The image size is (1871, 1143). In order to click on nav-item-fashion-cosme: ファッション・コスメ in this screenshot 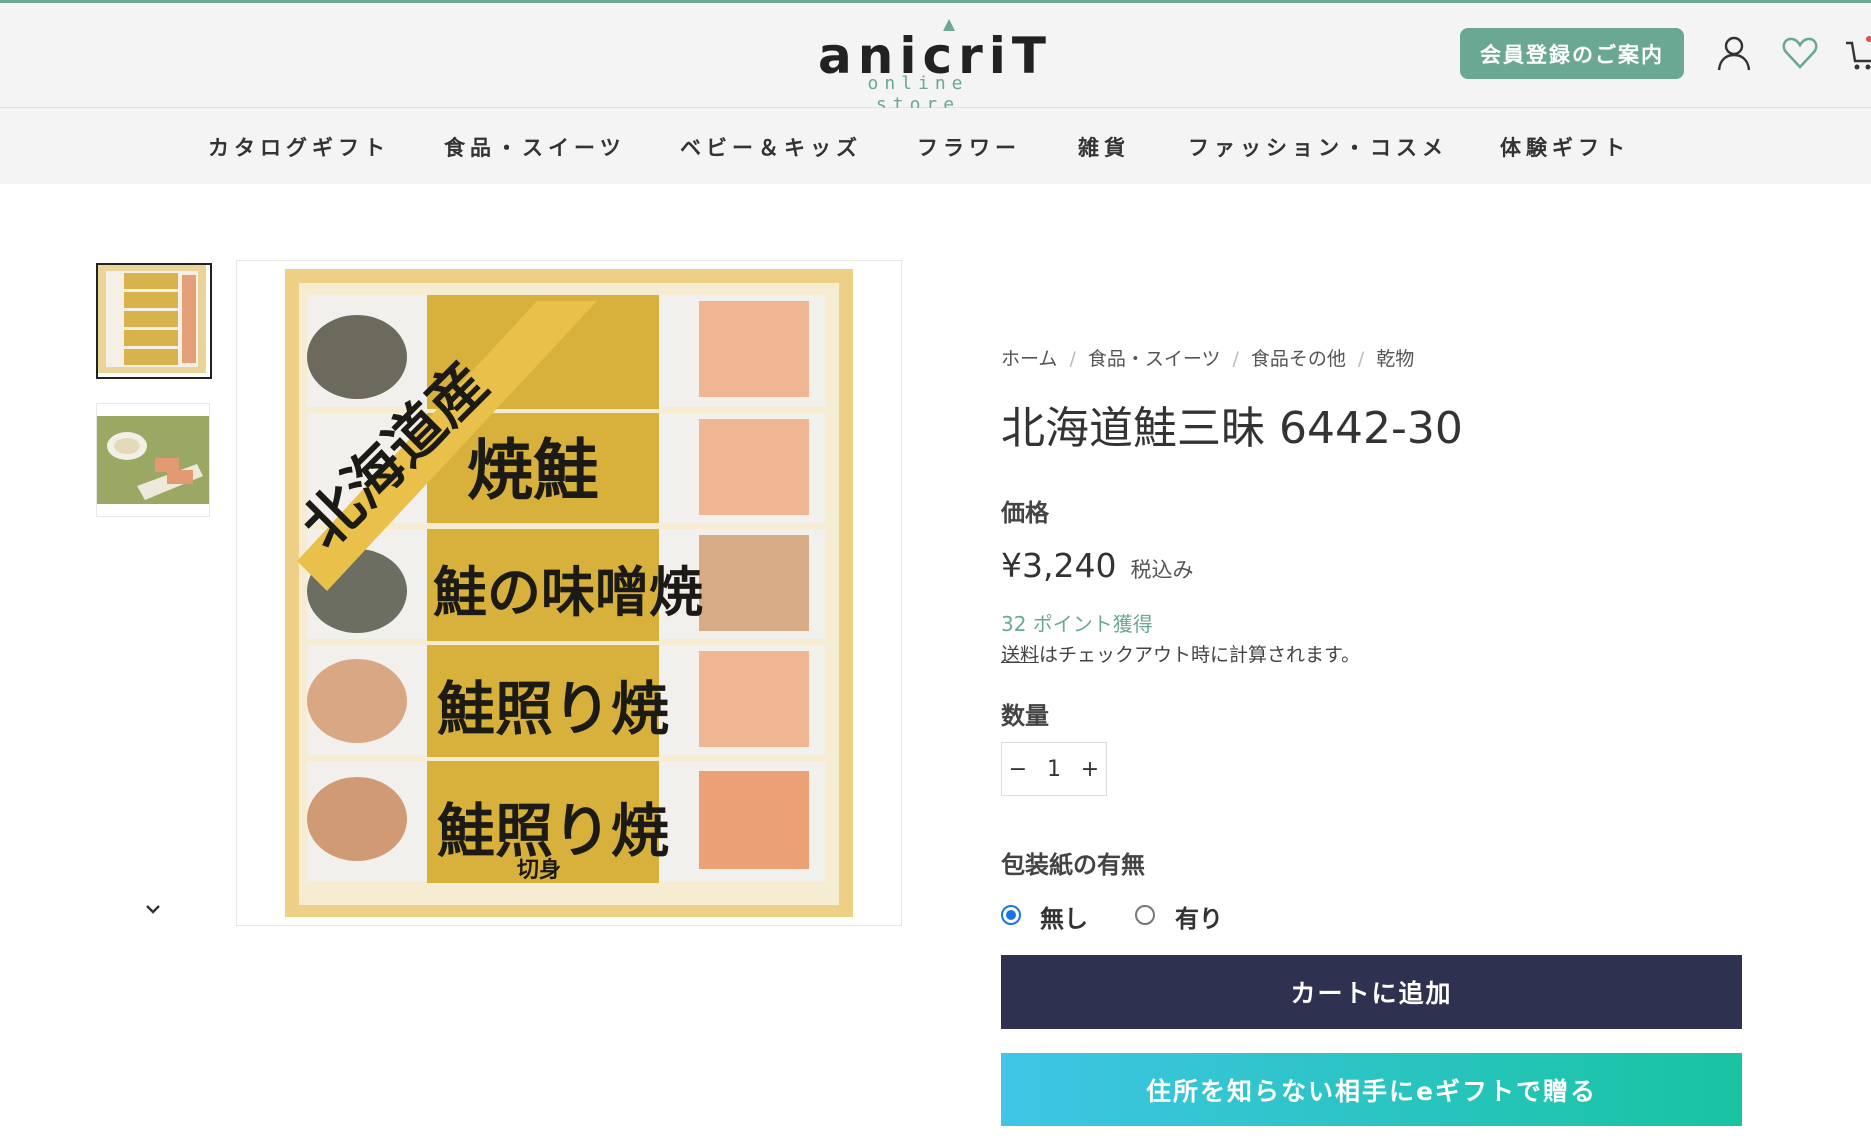, I will do `click(1318, 147)`.